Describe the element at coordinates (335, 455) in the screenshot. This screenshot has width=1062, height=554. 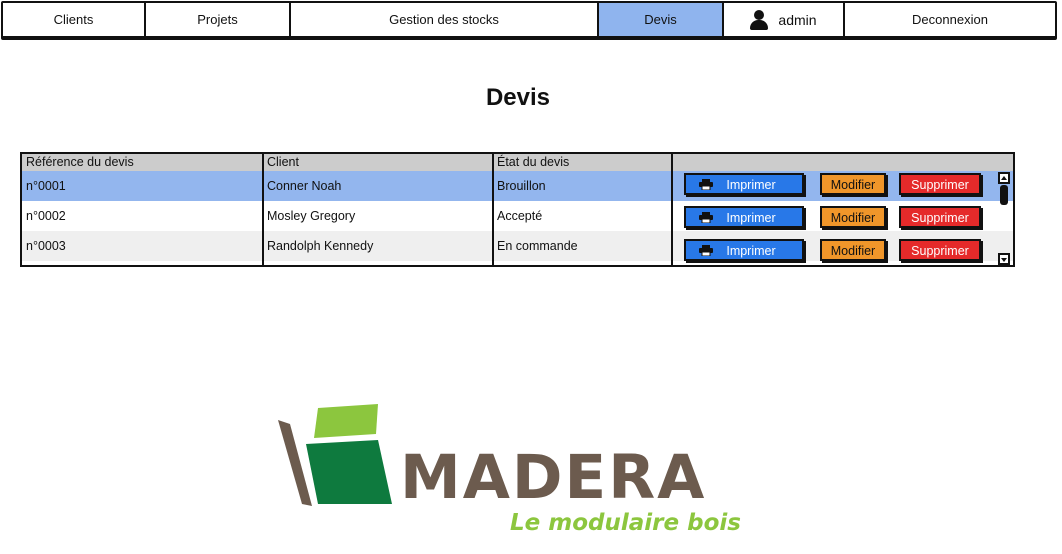
I see `madera-logo-mark-icon` at that location.